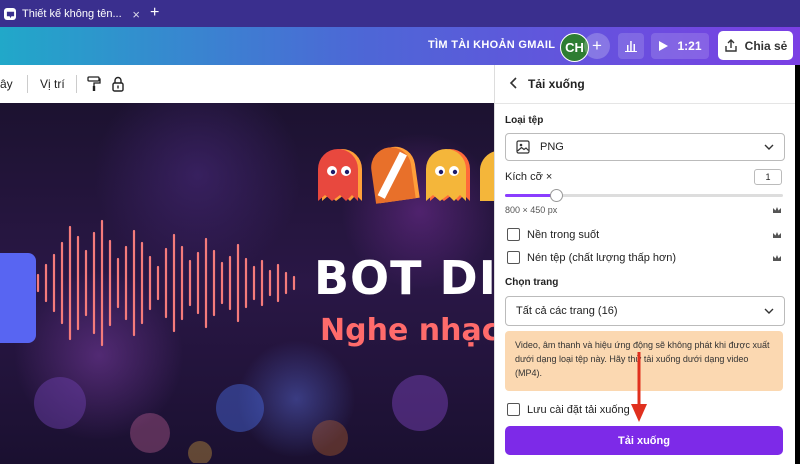 The height and width of the screenshot is (464, 800). I want to click on size-label: Kích cỡ ×, so click(529, 177).